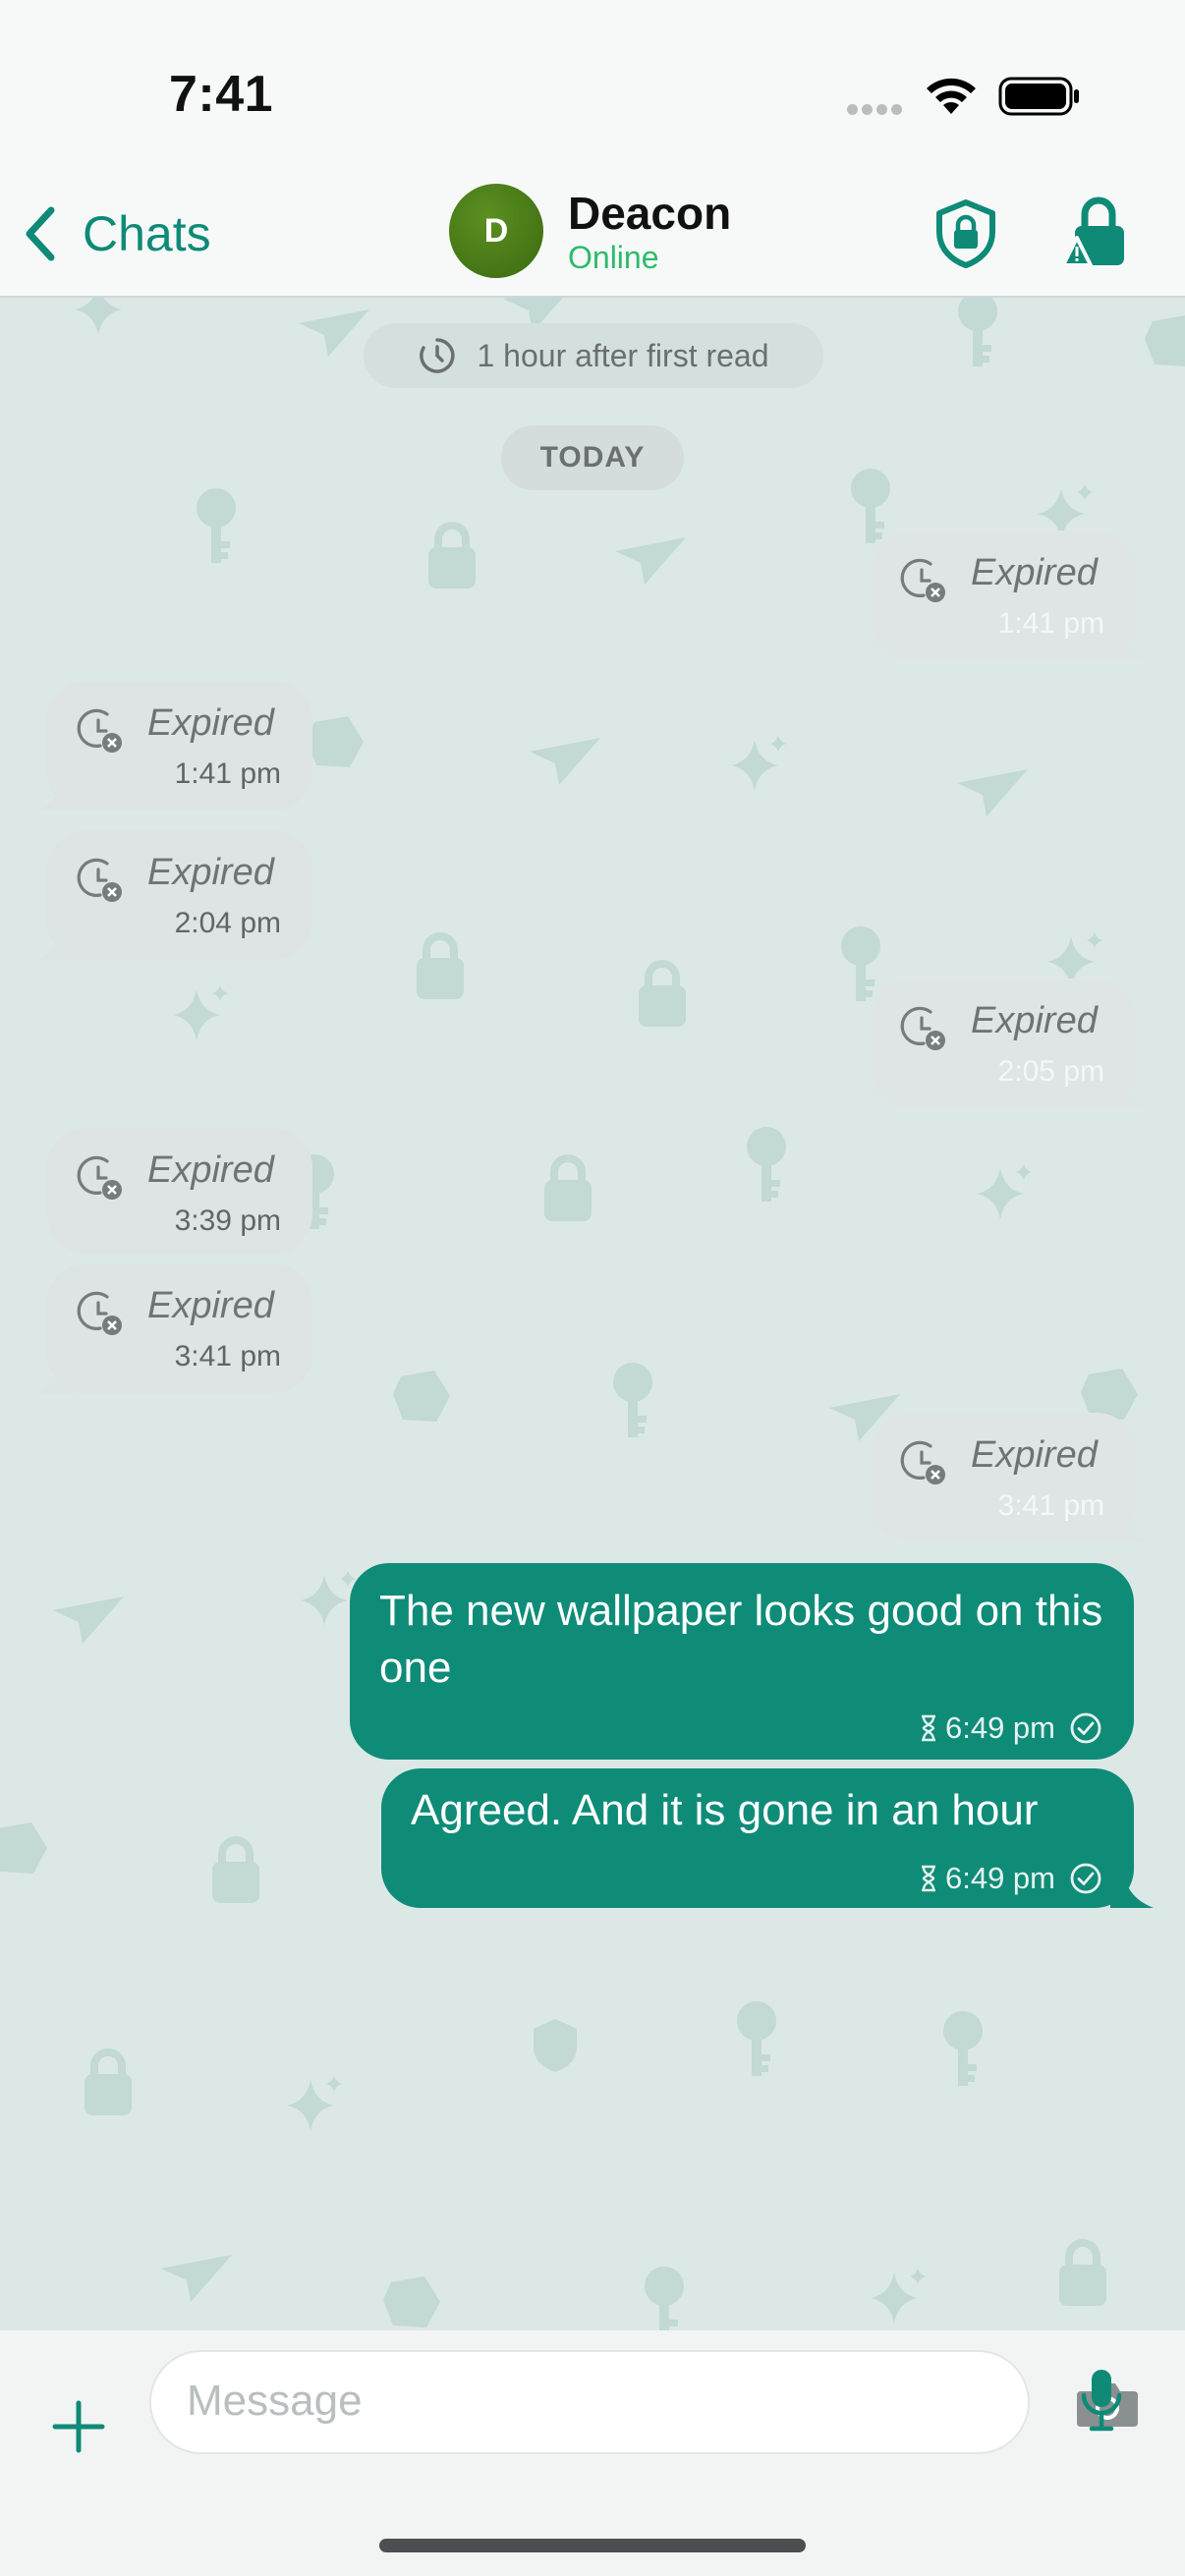 This screenshot has width=1185, height=2576. What do you see at coordinates (592, 457) in the screenshot?
I see `date-separator: TODAY` at bounding box center [592, 457].